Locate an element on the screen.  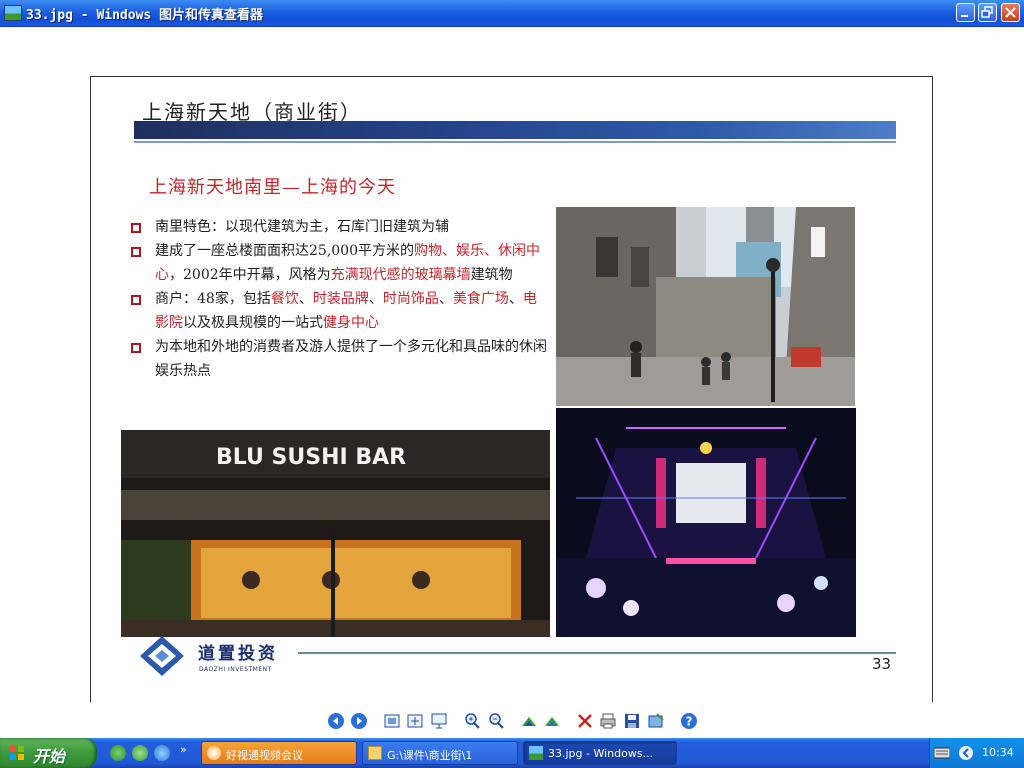
folder-icon is located at coordinates (375, 753).